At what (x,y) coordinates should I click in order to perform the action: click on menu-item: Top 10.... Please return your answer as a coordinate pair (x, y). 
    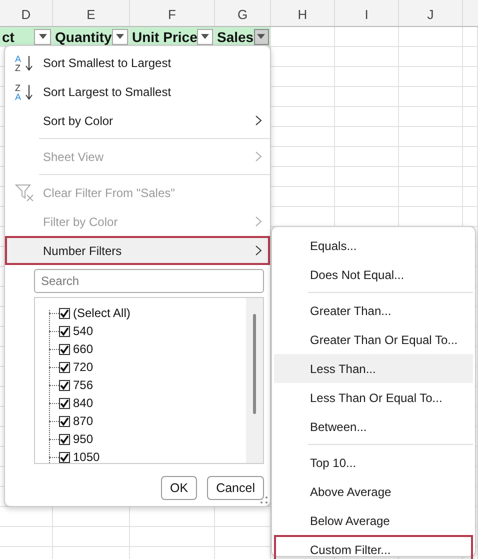
    Looking at the image, I should click on (373, 462).